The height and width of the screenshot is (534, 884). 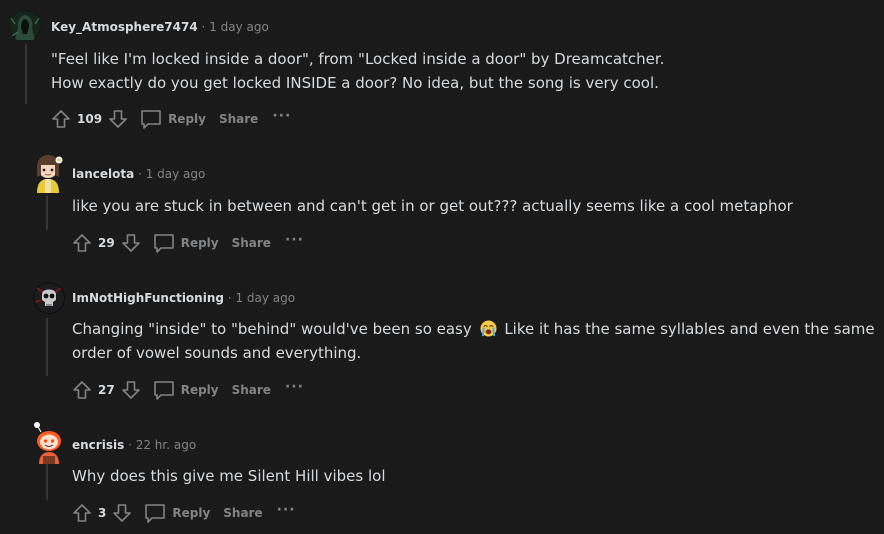 I want to click on comment-meta: ImNotHighFunctioning · 1 day ago, so click(x=183, y=298).